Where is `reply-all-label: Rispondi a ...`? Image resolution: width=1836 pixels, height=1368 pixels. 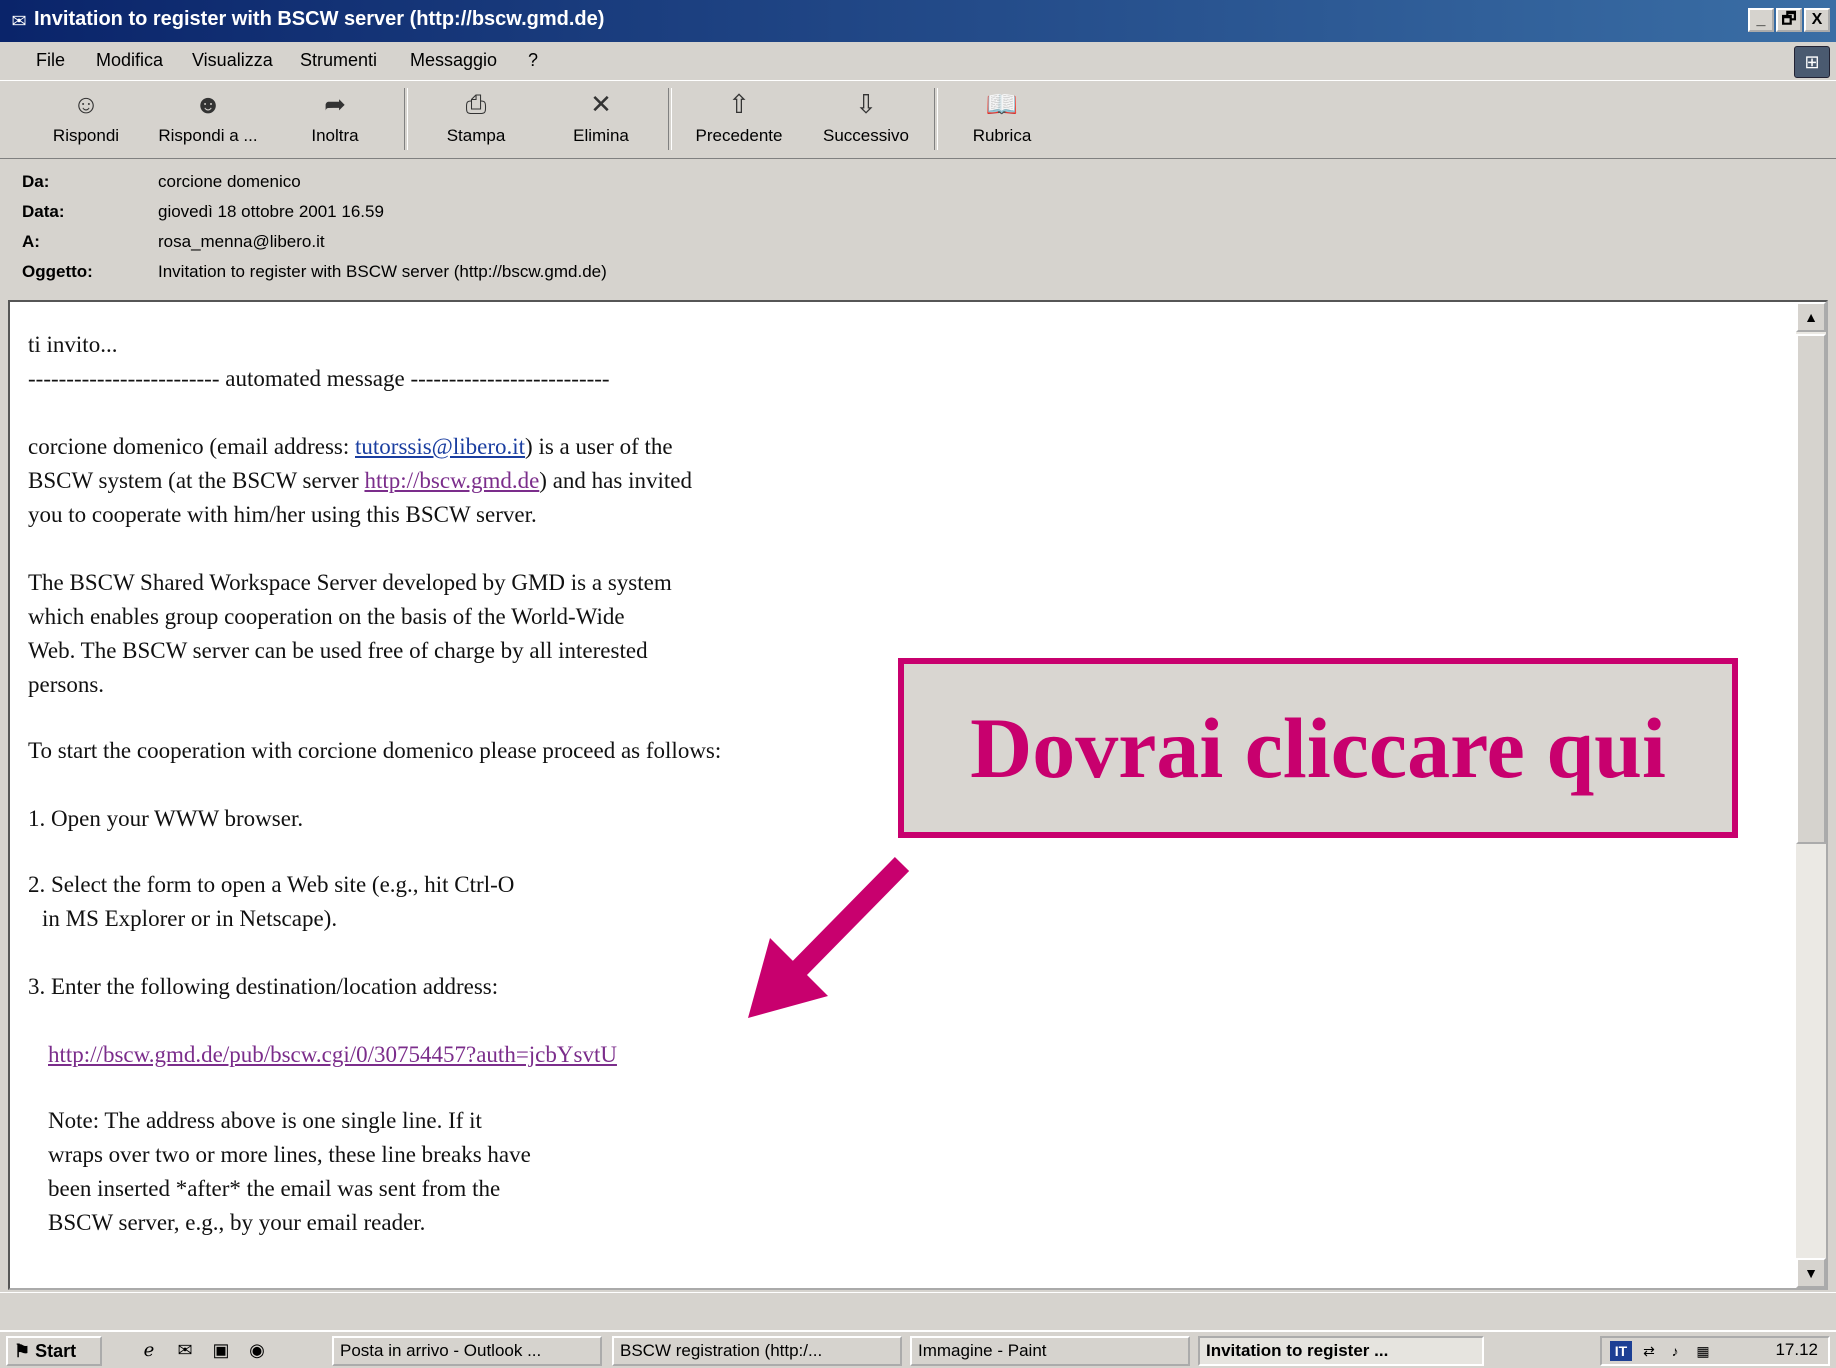
reply-all-label: Rispondi a ... is located at coordinates (208, 135).